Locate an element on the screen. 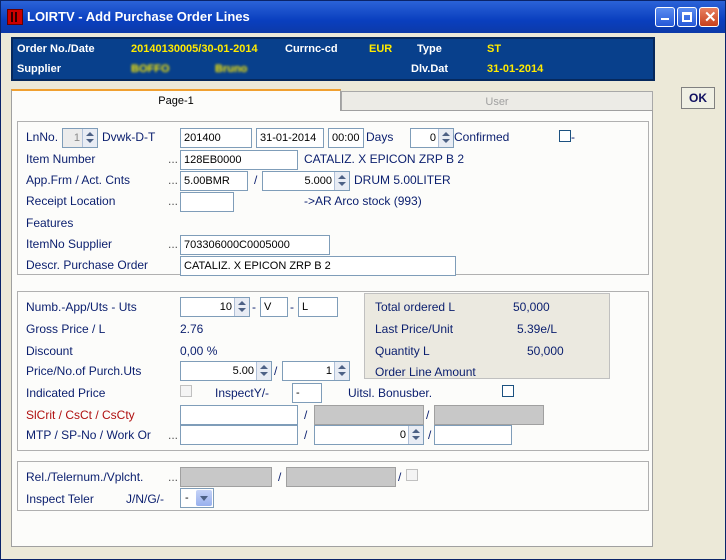 The width and height of the screenshot is (726, 560). maximize-icon is located at coordinates (687, 17).